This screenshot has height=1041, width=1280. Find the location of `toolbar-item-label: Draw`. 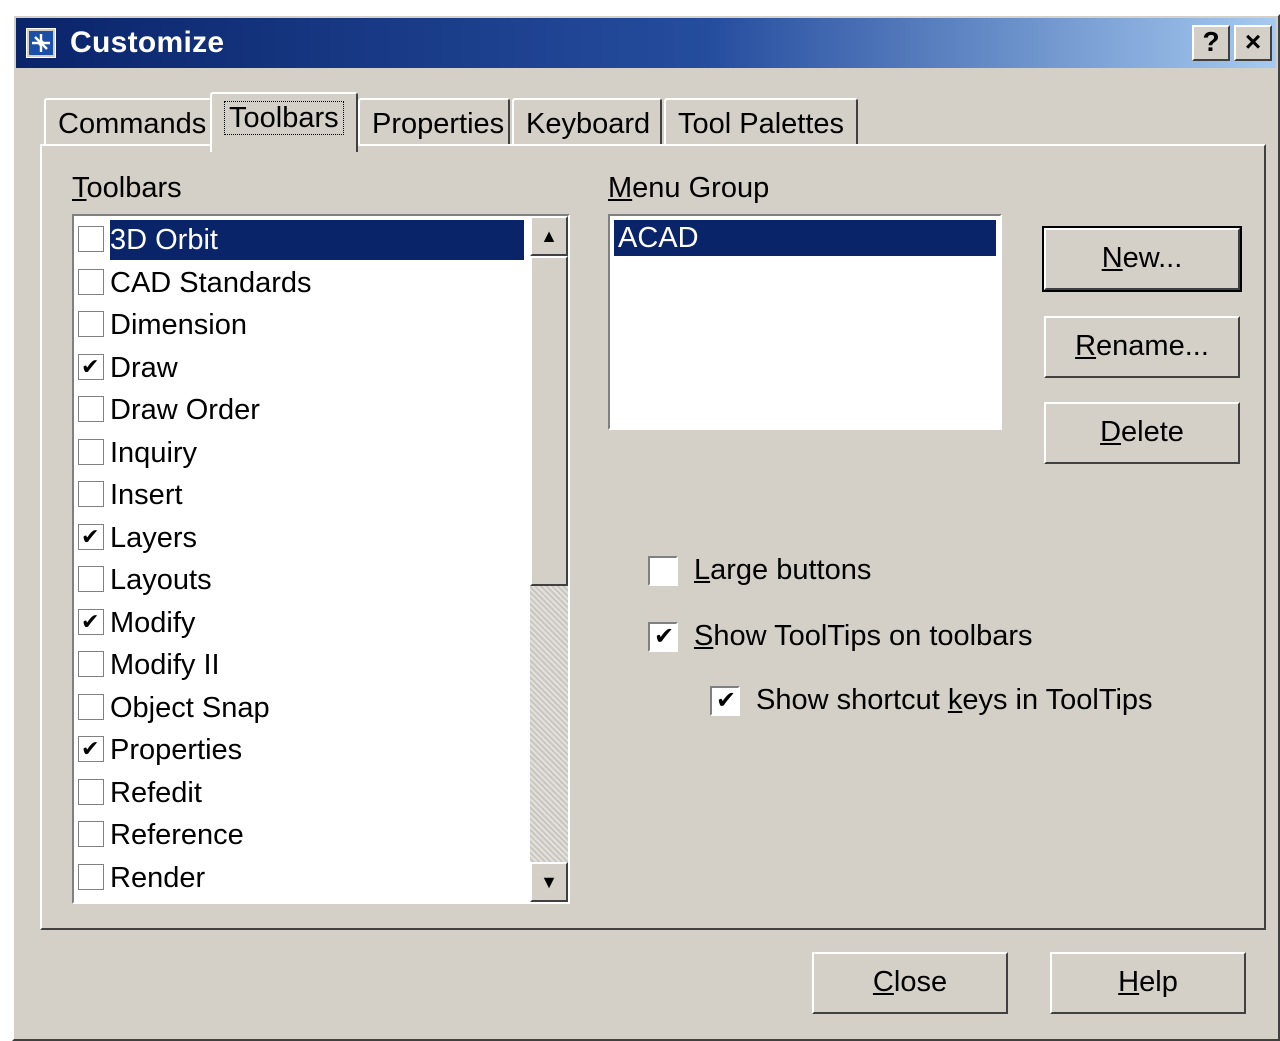

toolbar-item-label: Draw is located at coordinates (144, 367).